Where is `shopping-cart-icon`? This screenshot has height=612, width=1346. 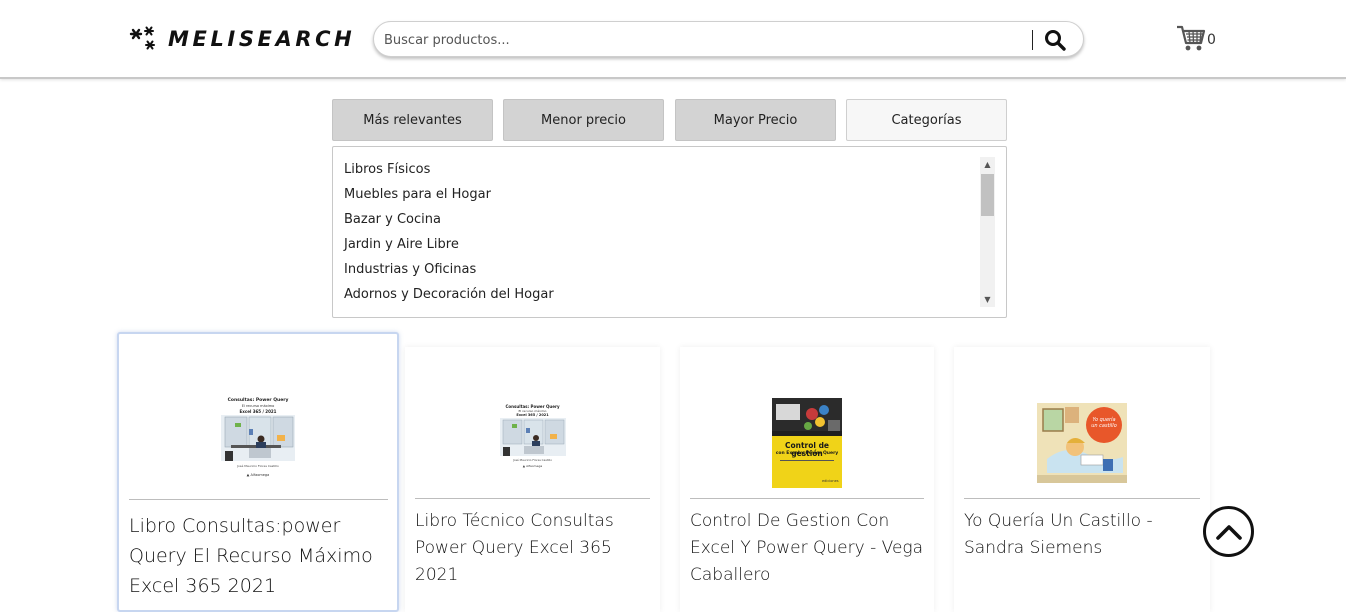 shopping-cart-icon is located at coordinates (1191, 38).